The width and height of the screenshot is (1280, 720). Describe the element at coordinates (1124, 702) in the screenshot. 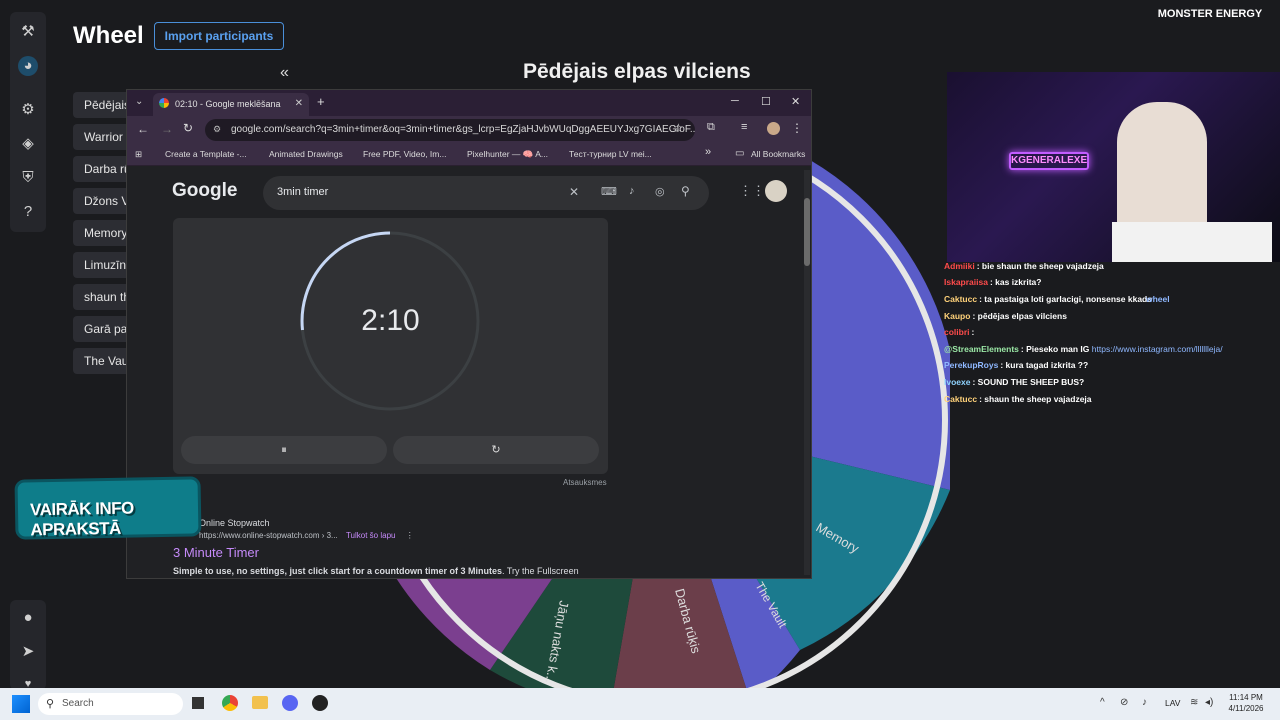

I see `network-icon: ⊘` at that location.